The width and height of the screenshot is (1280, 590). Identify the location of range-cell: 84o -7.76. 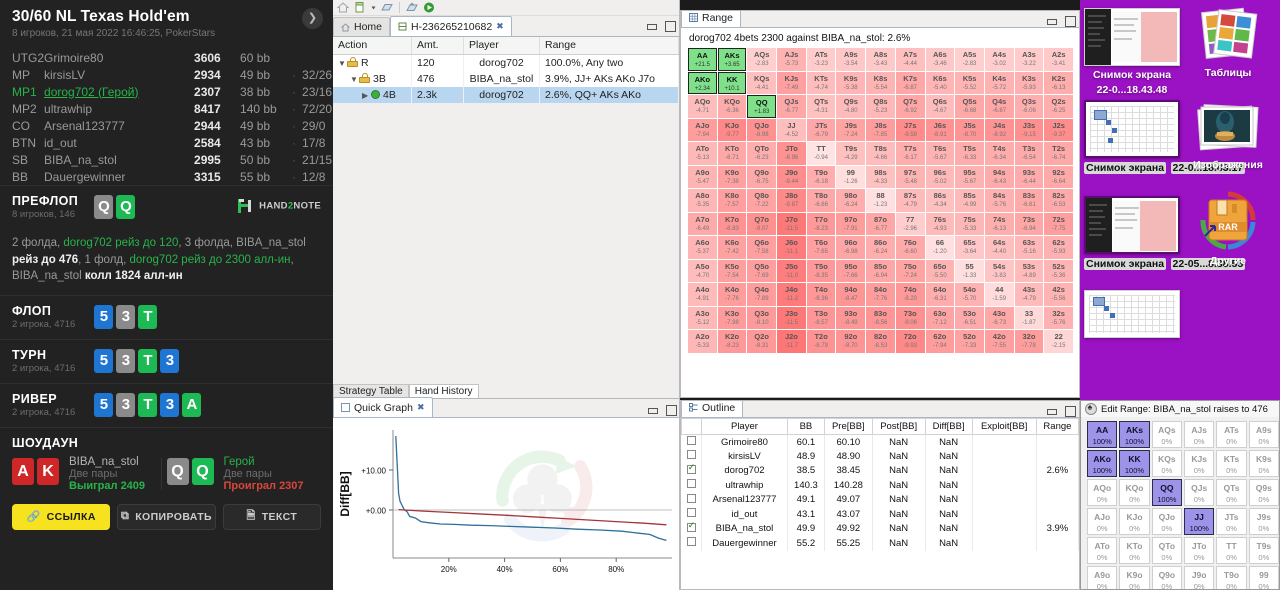
(880, 294).